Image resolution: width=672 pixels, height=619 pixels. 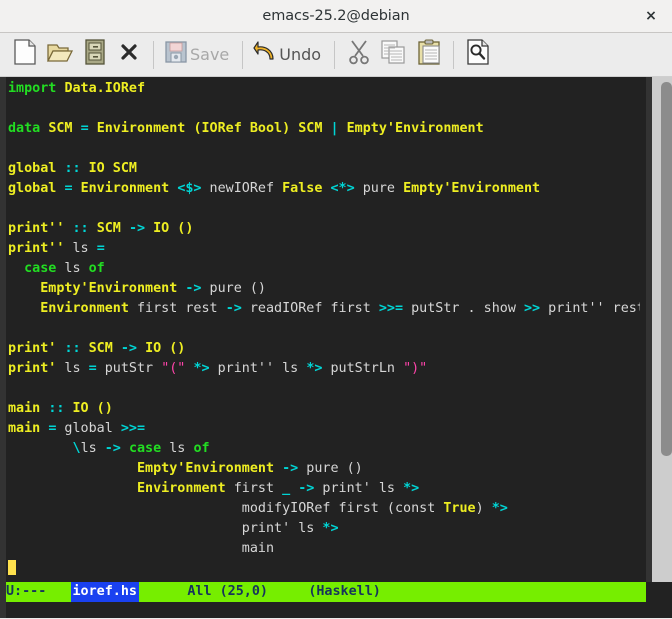 What do you see at coordinates (177, 308) in the screenshot?
I see `code-token: first rest` at bounding box center [177, 308].